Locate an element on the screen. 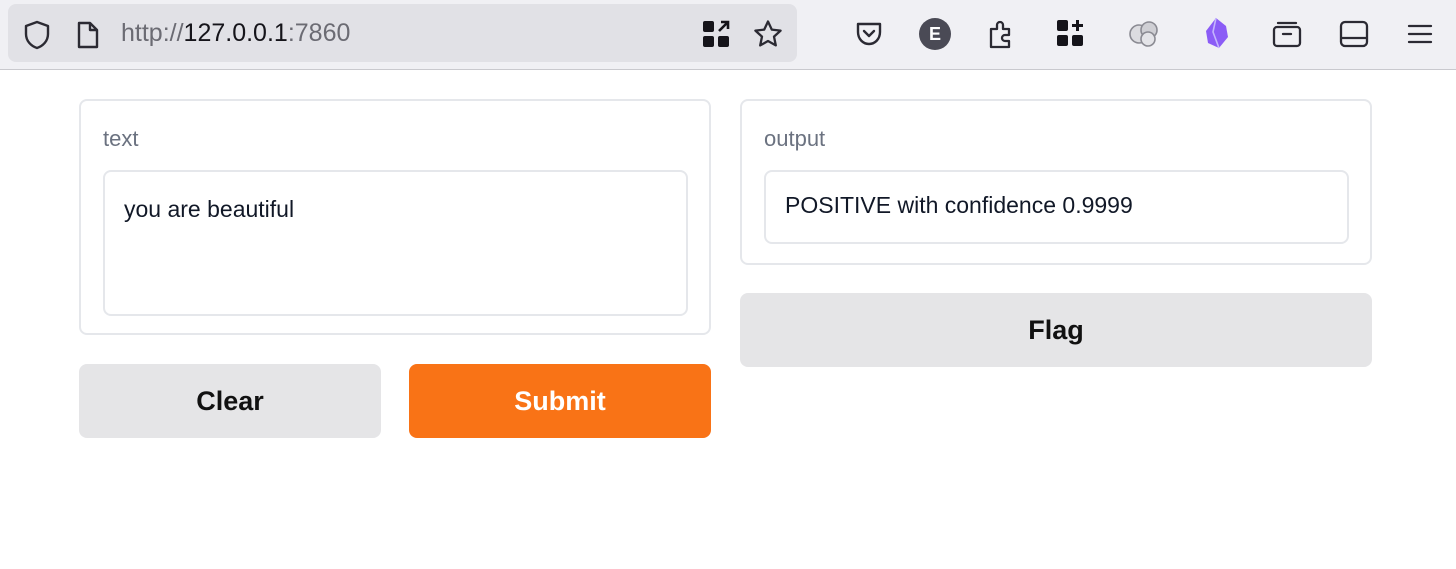  apps-grid-icon is located at coordinates (1070, 33).